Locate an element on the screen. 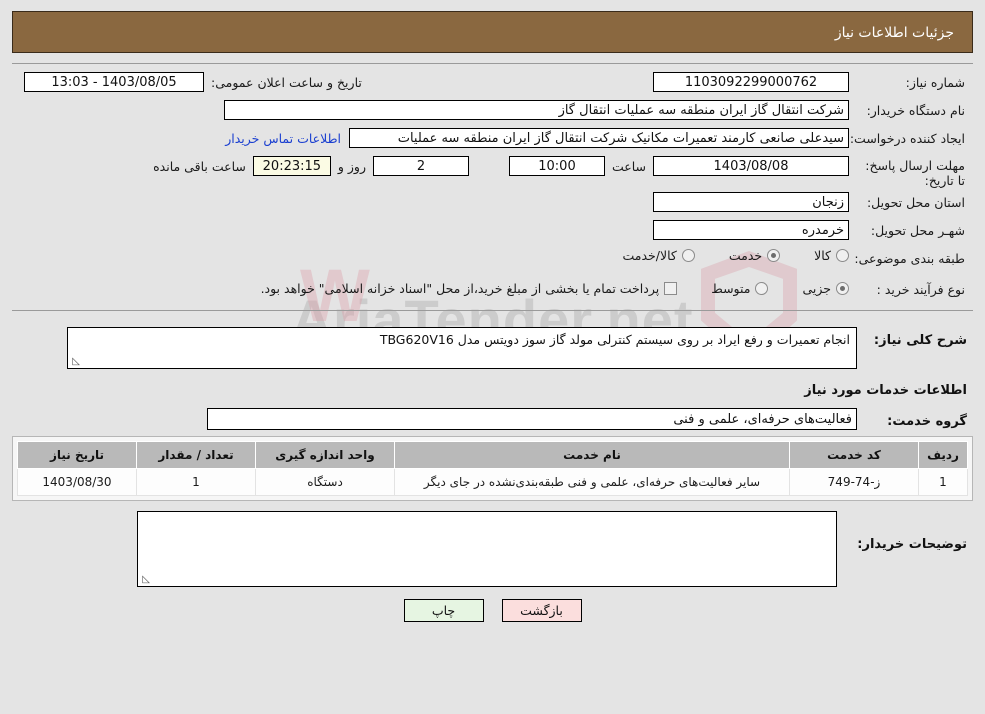 The image size is (985, 714). buyer-contact-link: اطلاعات تماس خریدار is located at coordinates (283, 137).